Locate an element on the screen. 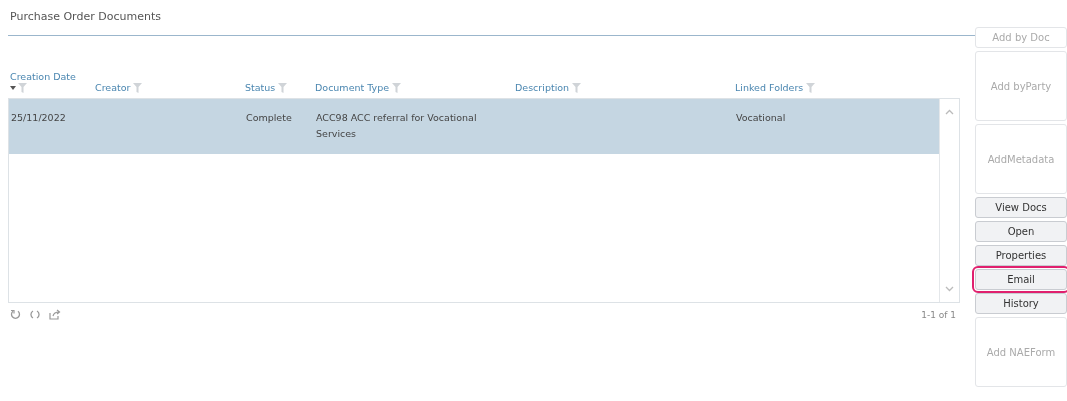 The image size is (1067, 401). column-header: Status is located at coordinates (260, 87).